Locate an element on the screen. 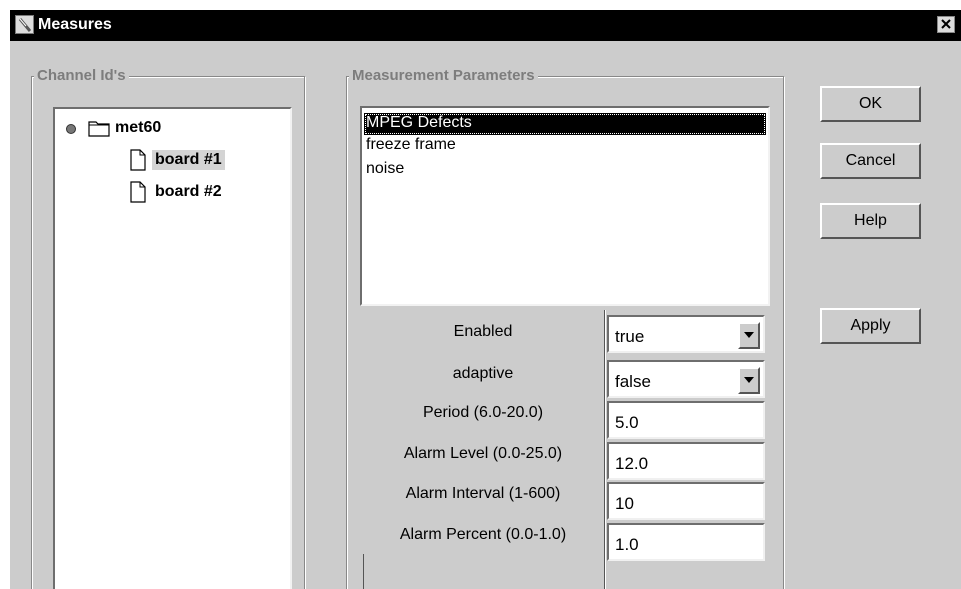 The height and width of the screenshot is (589, 961). alarm-level-field: 12.0 is located at coordinates (686, 461).